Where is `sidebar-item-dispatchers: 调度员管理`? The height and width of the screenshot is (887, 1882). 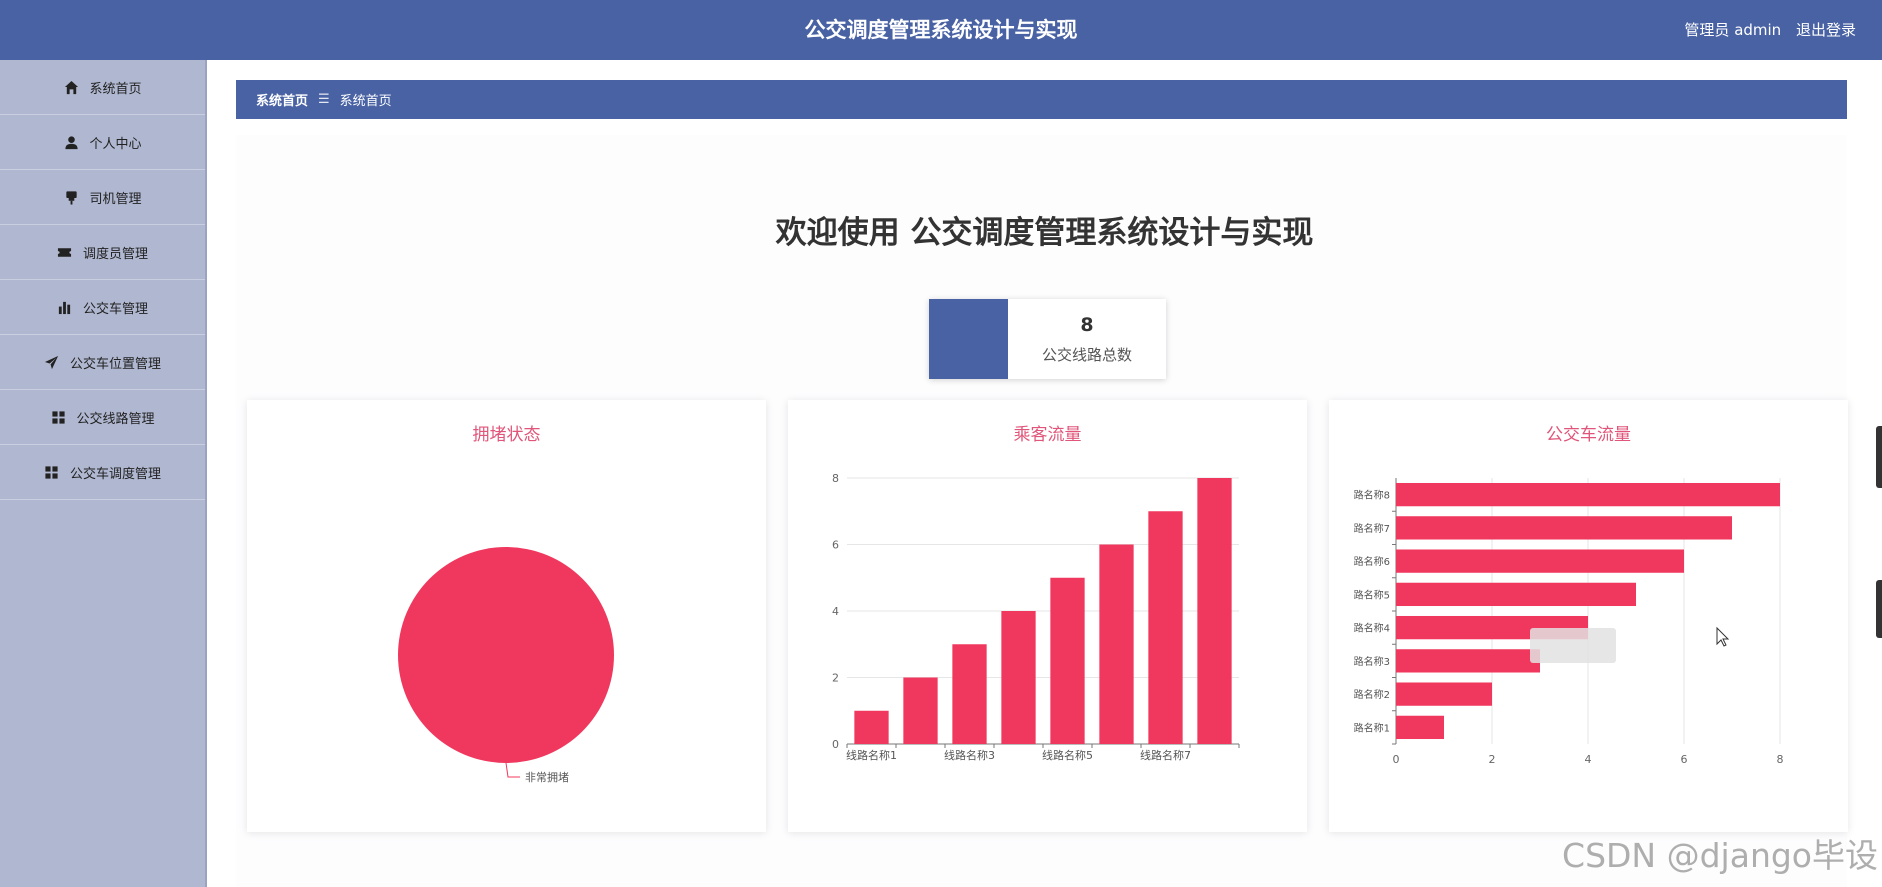
sidebar-item-dispatchers: 调度员管理 is located at coordinates (102, 252).